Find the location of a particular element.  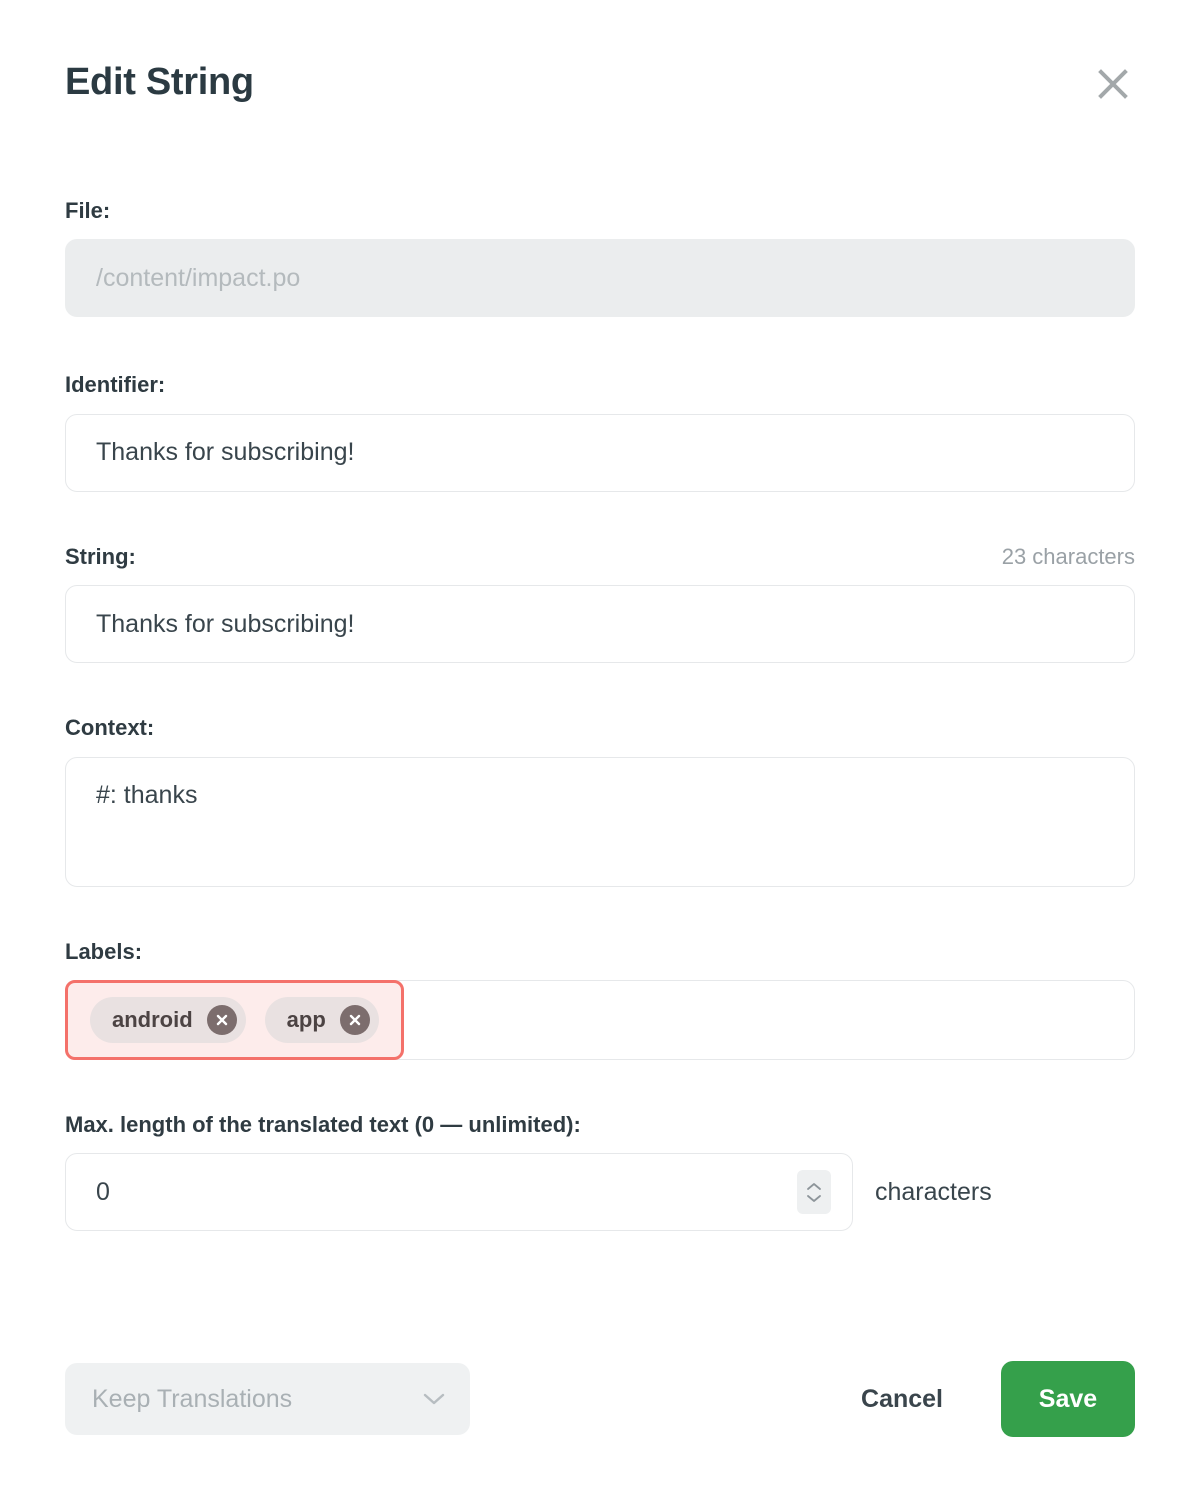

close-icon is located at coordinates (1113, 84).